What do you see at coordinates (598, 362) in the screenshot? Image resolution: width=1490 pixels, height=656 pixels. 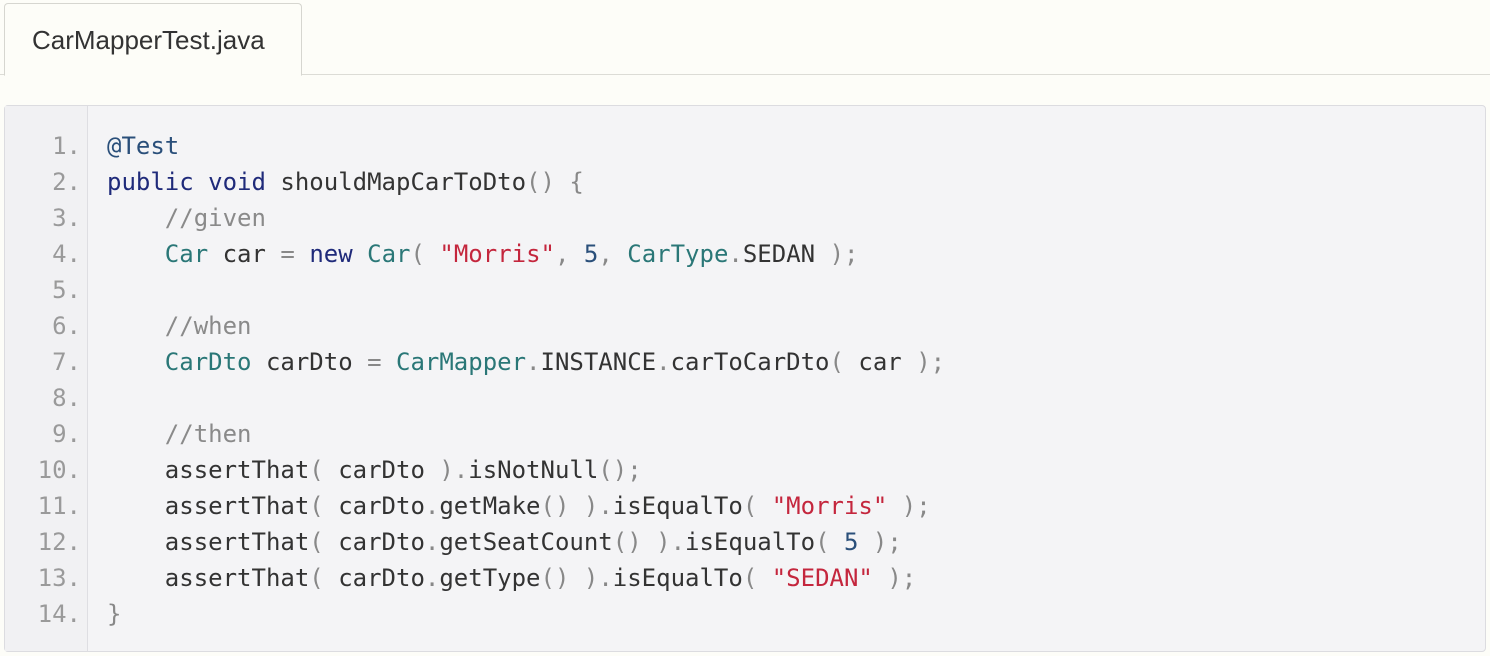 I see `code-token: INSTANCE` at bounding box center [598, 362].